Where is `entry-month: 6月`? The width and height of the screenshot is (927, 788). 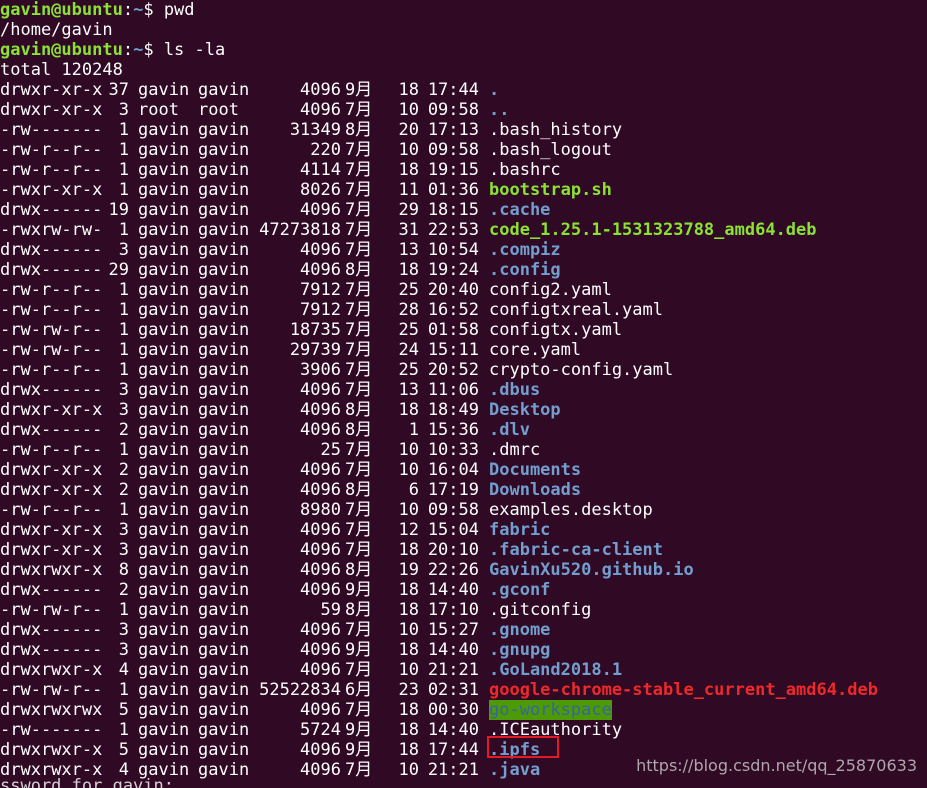
entry-month: 6月 is located at coordinates (359, 690).